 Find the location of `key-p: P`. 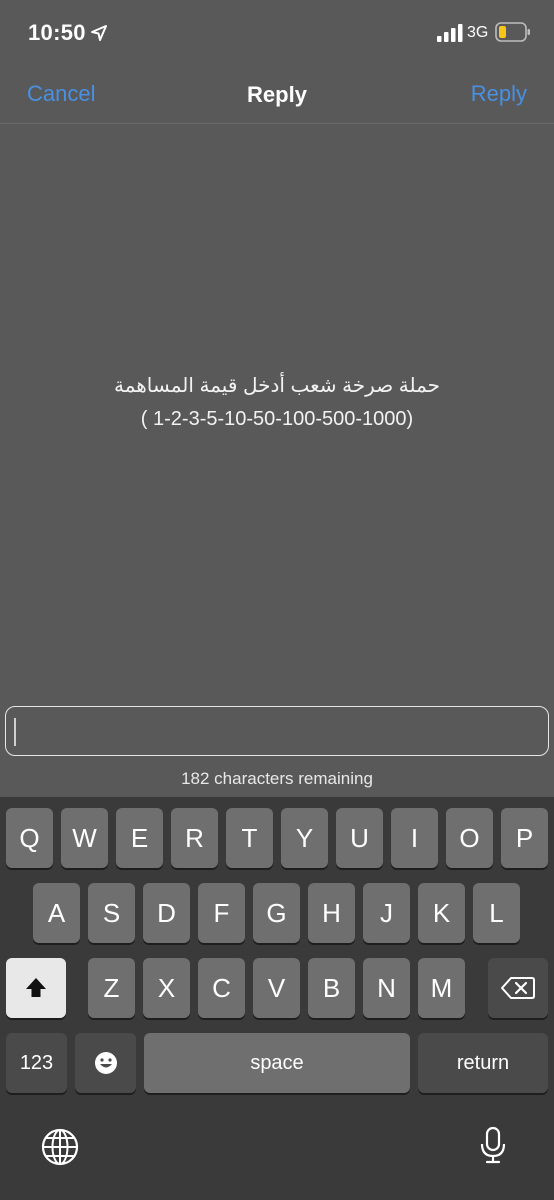

key-p: P is located at coordinates (524, 838).